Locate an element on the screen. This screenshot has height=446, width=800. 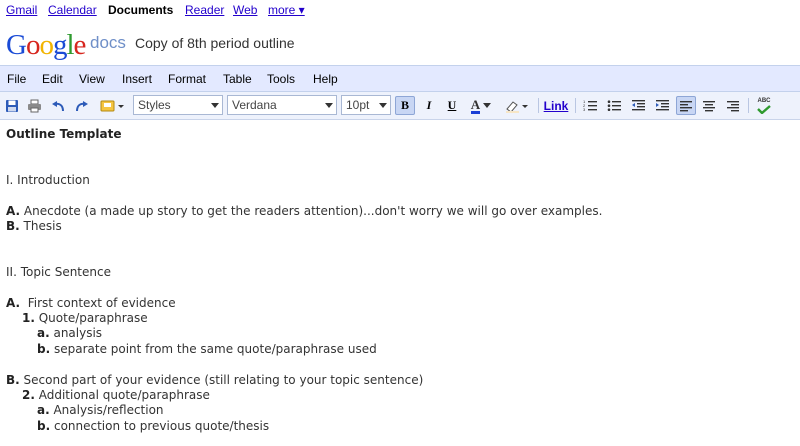
text-color-dropdown: A is located at coordinates (481, 105).